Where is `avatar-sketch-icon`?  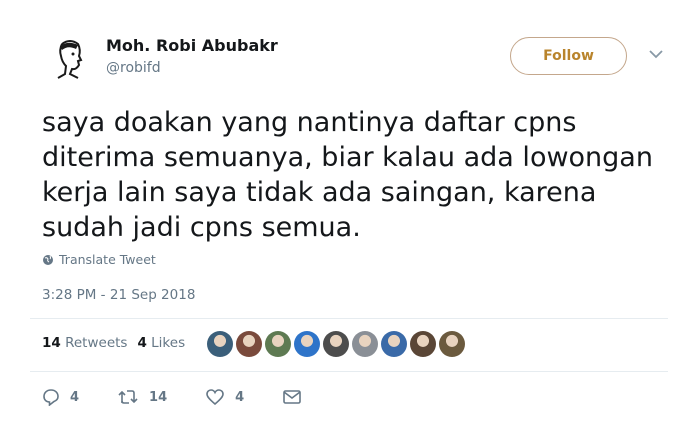 avatar-sketch-icon is located at coordinates (70, 59).